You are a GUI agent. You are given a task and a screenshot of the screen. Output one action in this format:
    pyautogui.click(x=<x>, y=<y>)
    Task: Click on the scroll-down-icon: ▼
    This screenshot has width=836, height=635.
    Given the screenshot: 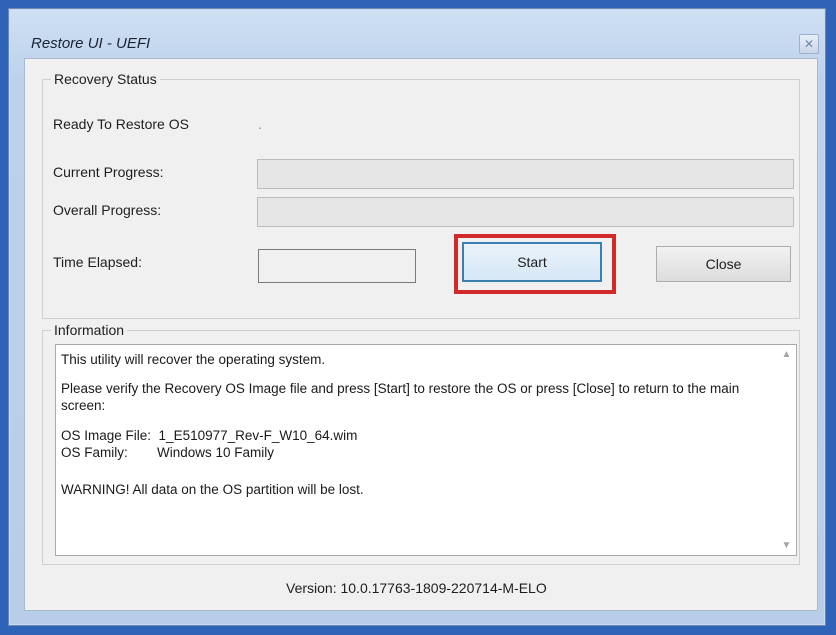 What is the action you would take?
    pyautogui.click(x=786, y=545)
    